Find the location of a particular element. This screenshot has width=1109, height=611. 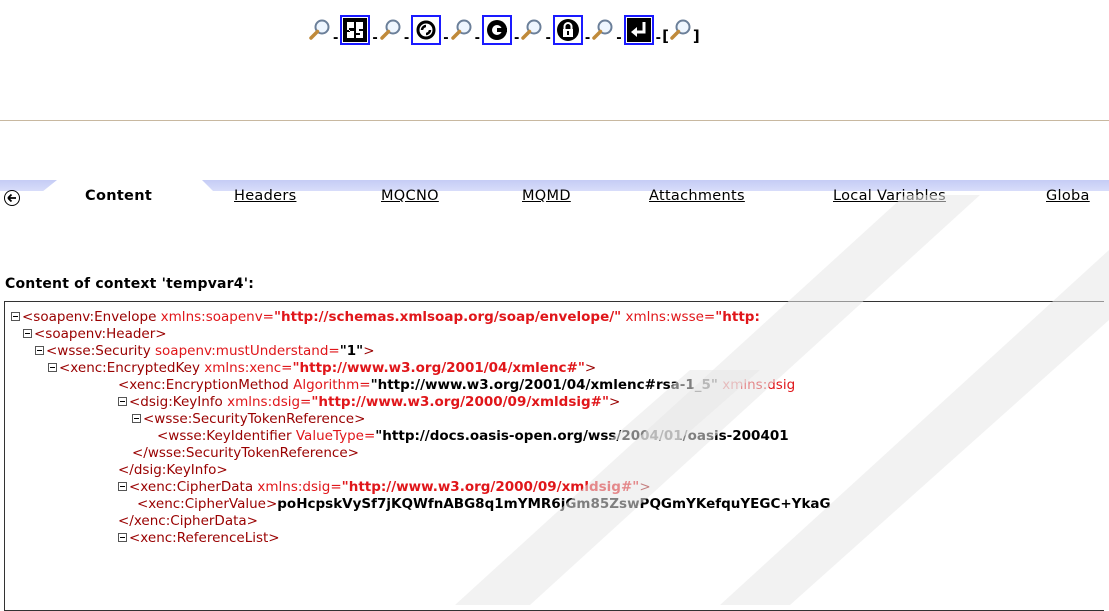

context-heading: Content of context 'tempvar4': is located at coordinates (130, 284).